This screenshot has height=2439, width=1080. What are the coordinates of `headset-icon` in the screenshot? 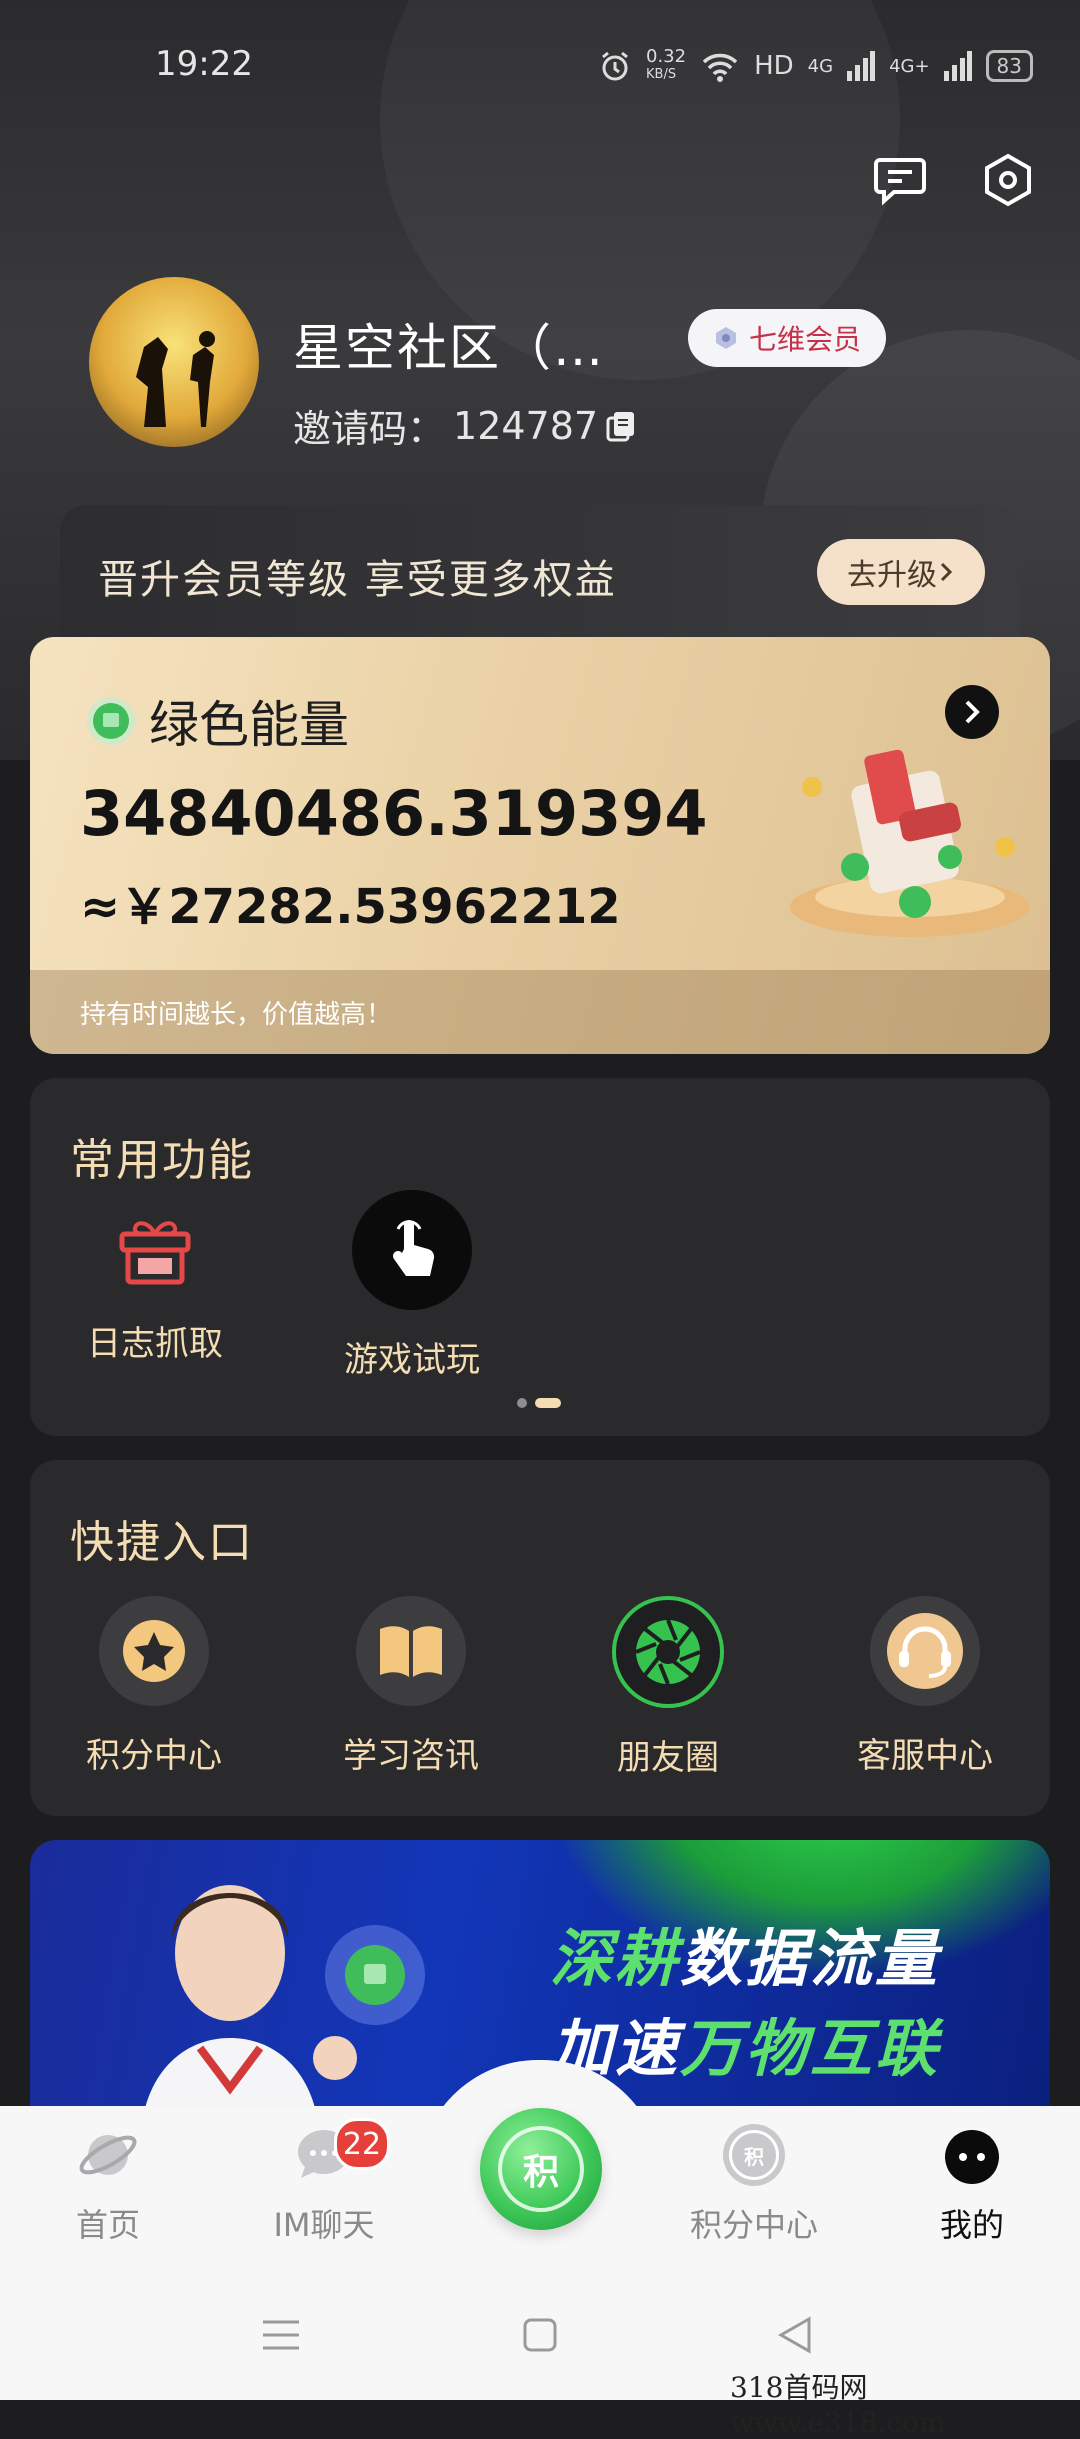 It's located at (925, 1651).